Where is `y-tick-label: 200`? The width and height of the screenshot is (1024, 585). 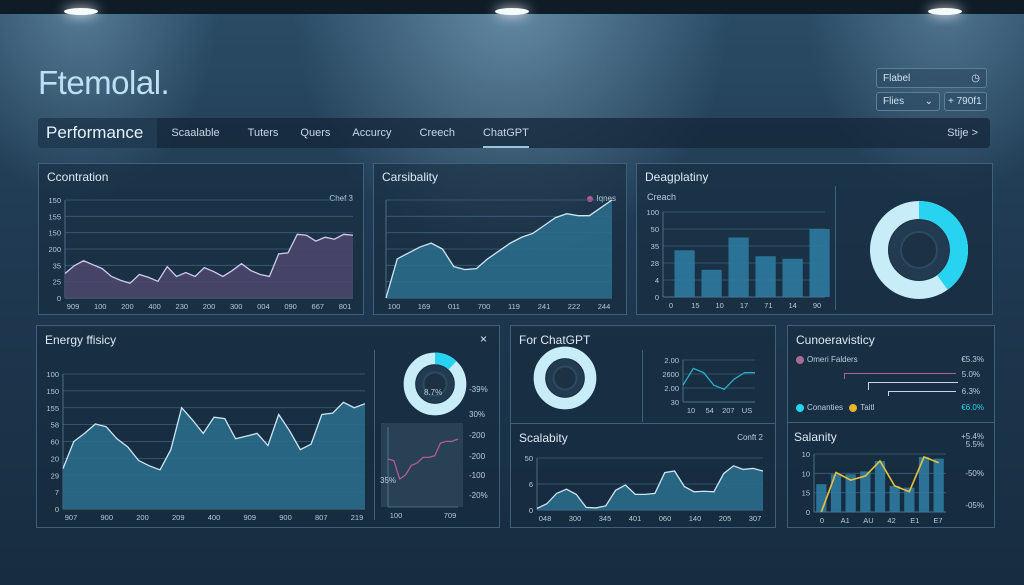 y-tick-label: 200 is located at coordinates (54, 249).